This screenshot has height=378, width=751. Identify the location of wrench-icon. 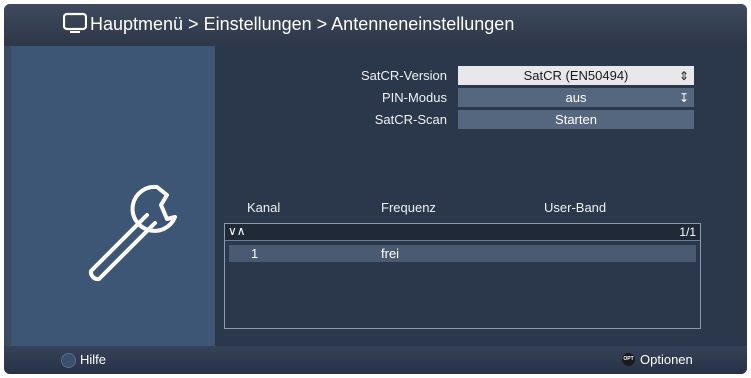
(132, 233).